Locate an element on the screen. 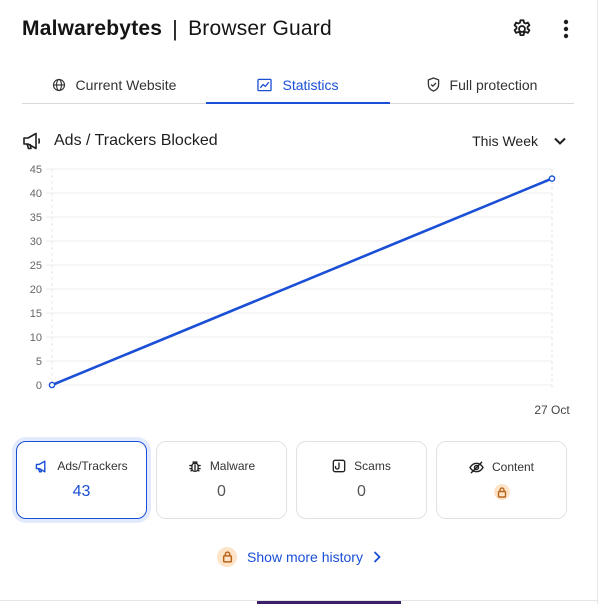  section-header: Ads / Trackers Blocked This Week is located at coordinates (298, 141).